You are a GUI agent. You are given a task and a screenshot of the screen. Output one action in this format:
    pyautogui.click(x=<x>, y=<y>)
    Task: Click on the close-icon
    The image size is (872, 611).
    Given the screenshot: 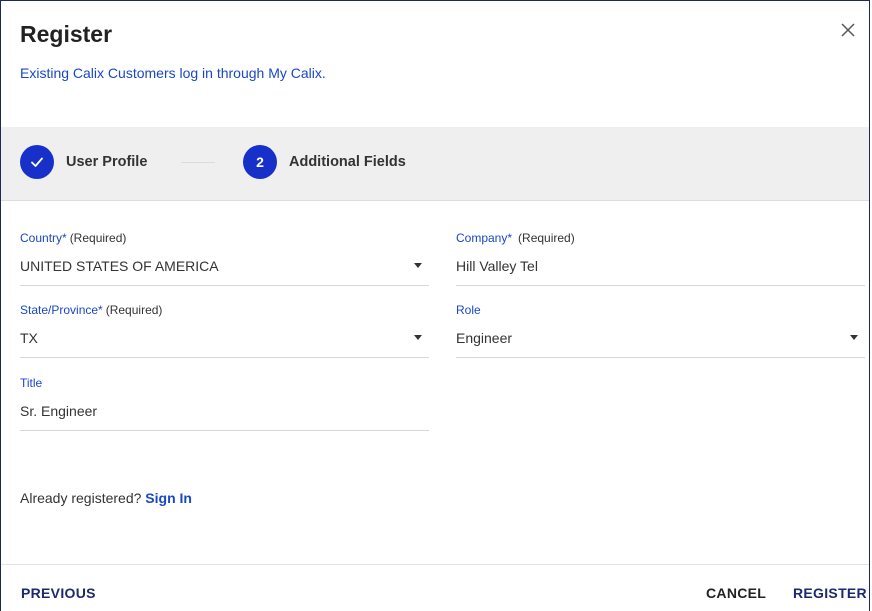 What is the action you would take?
    pyautogui.click(x=848, y=30)
    